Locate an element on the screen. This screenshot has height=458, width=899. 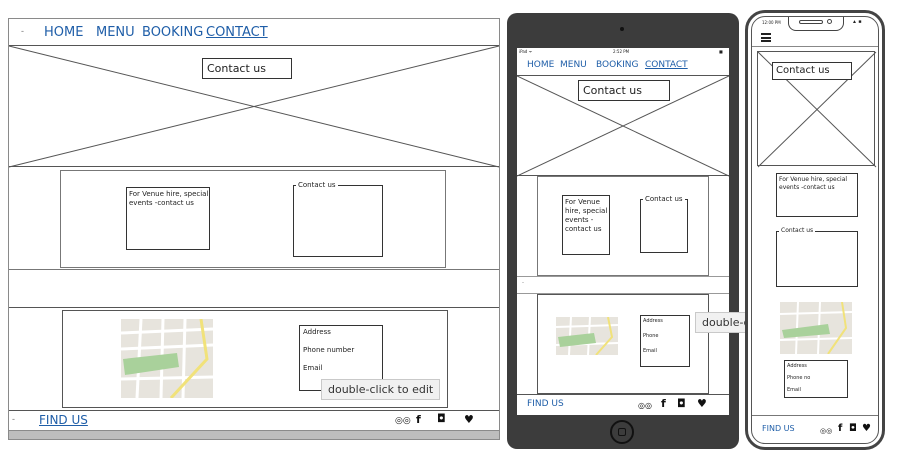
nav-contact-link: CONTACT is located at coordinates (237, 32).